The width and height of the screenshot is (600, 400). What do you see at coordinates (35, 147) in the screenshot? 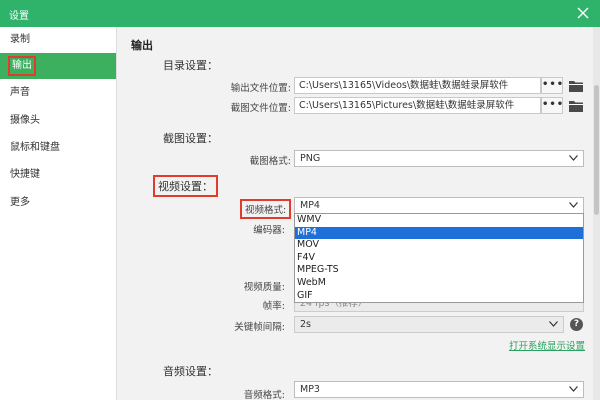
I see `sidebar-item-label: 鼠标和键盘` at bounding box center [35, 147].